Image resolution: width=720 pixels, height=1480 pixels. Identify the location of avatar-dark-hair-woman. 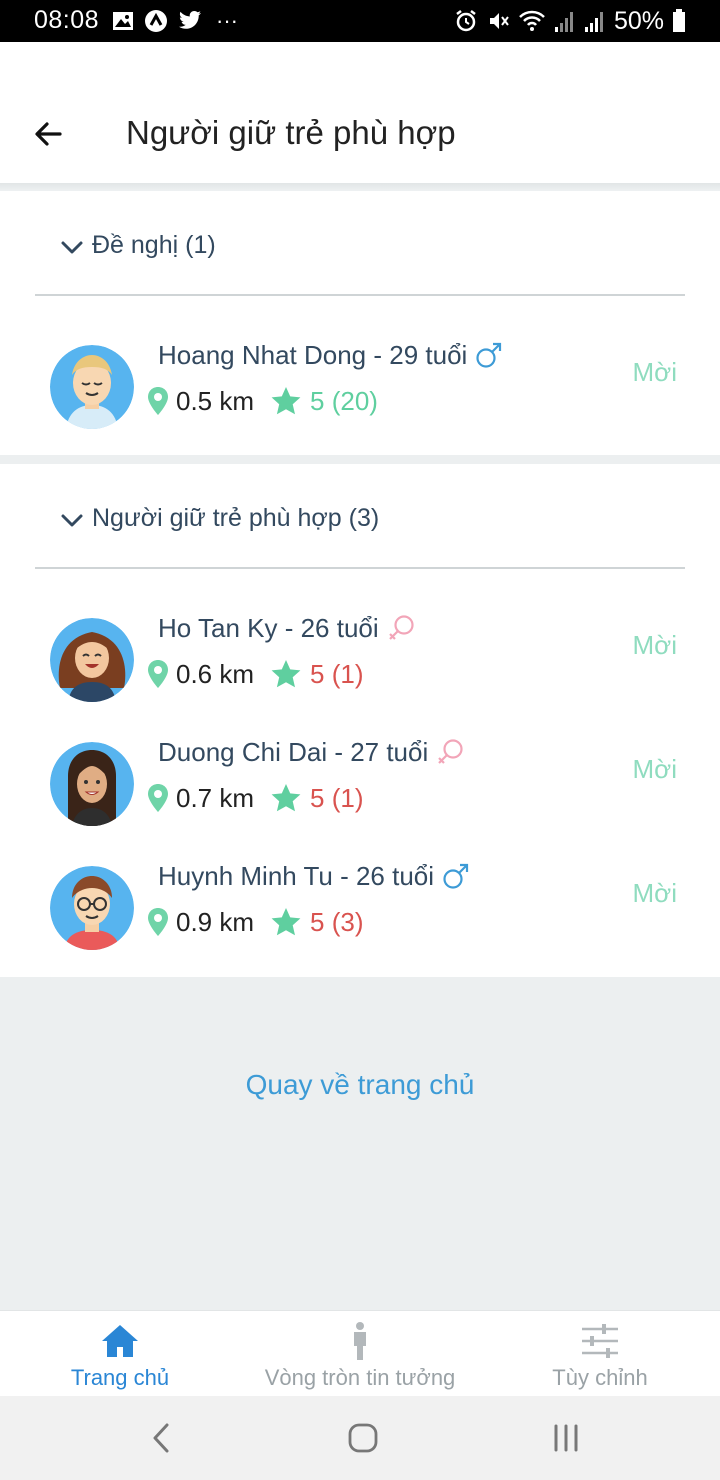
(92, 784).